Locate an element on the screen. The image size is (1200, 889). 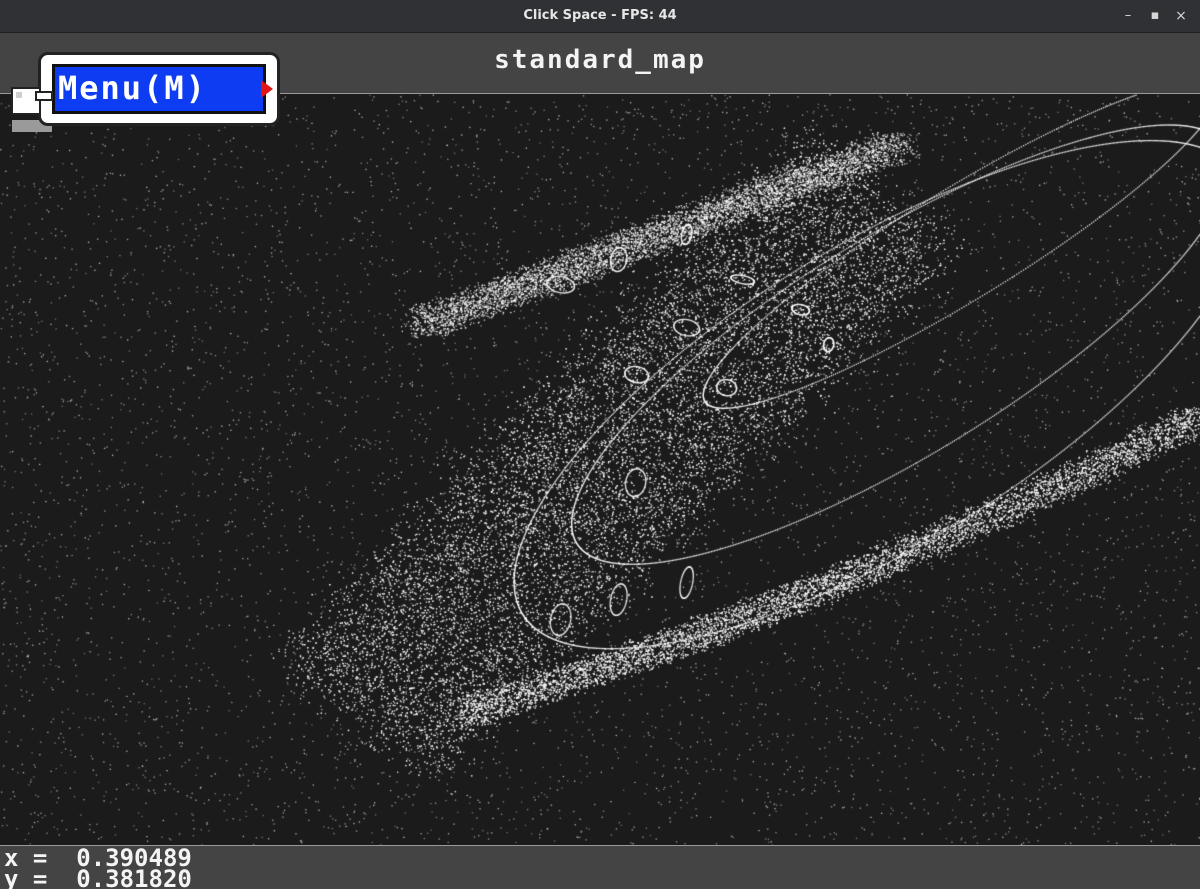
close-icon: × is located at coordinates (1181, 16).